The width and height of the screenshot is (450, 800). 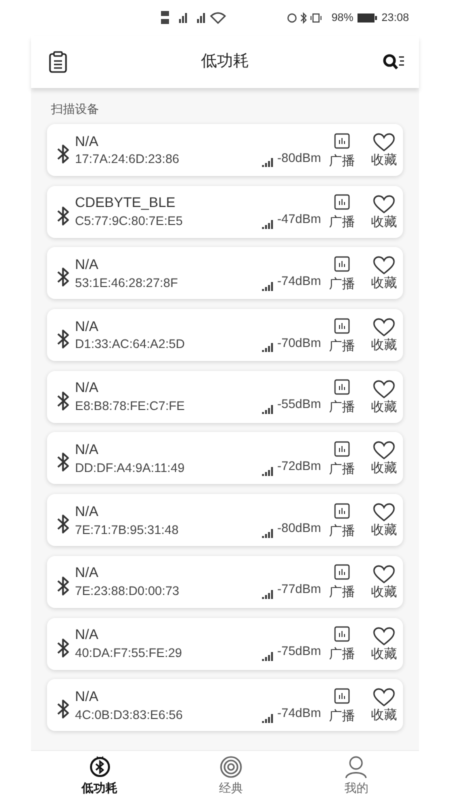 What do you see at coordinates (225, 458) in the screenshot?
I see `device-card: N/A DD:DF:A4:9A:11:49 -72dBm 广播 收藏` at bounding box center [225, 458].